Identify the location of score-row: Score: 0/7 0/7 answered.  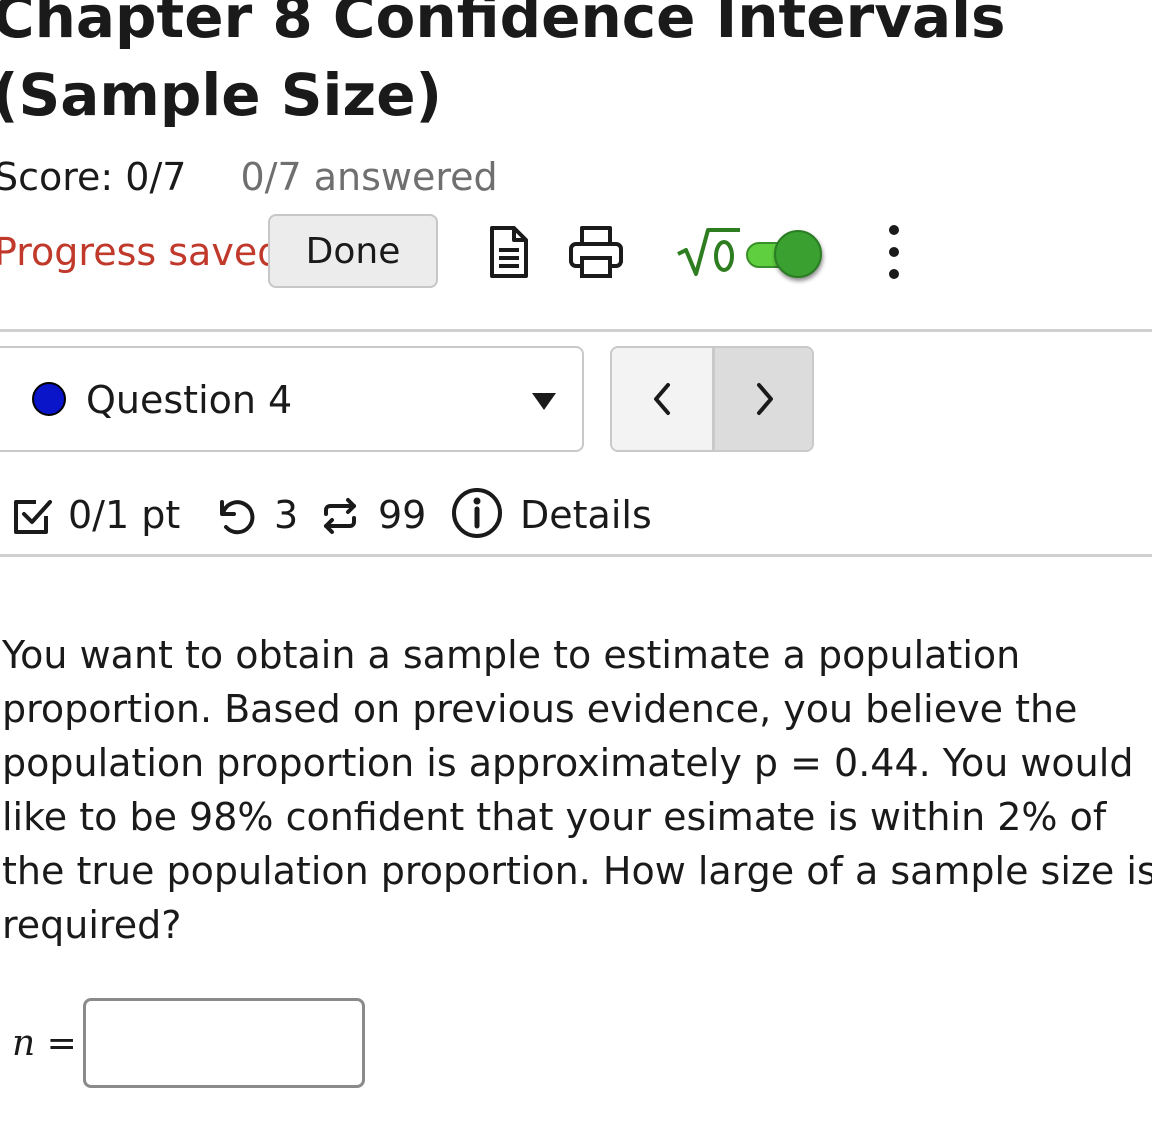
(249, 177).